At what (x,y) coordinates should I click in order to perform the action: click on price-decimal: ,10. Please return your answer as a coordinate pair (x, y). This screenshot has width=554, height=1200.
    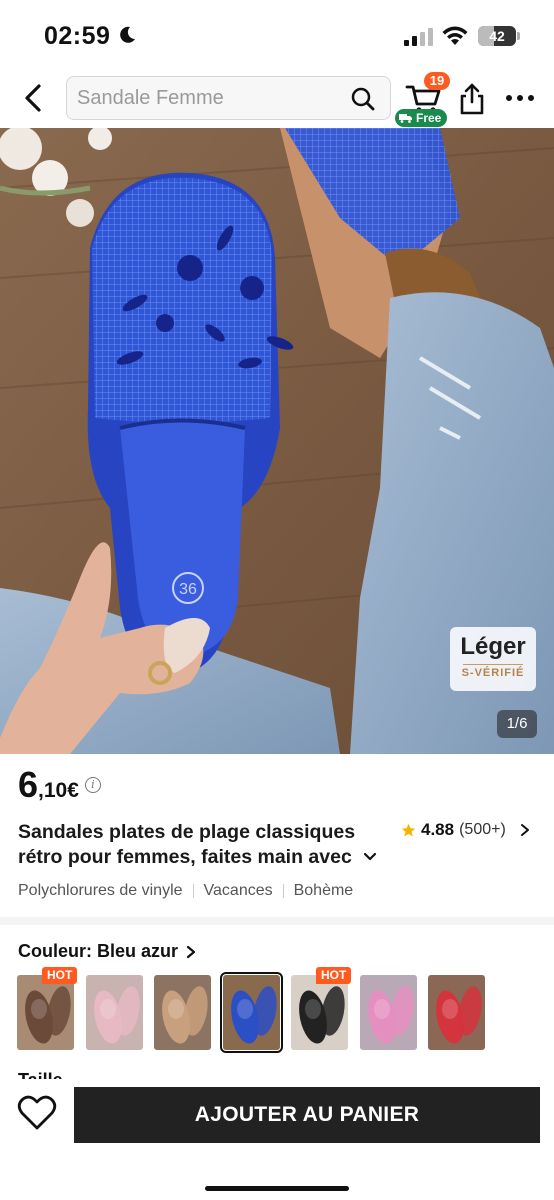
    Looking at the image, I should click on (53, 790).